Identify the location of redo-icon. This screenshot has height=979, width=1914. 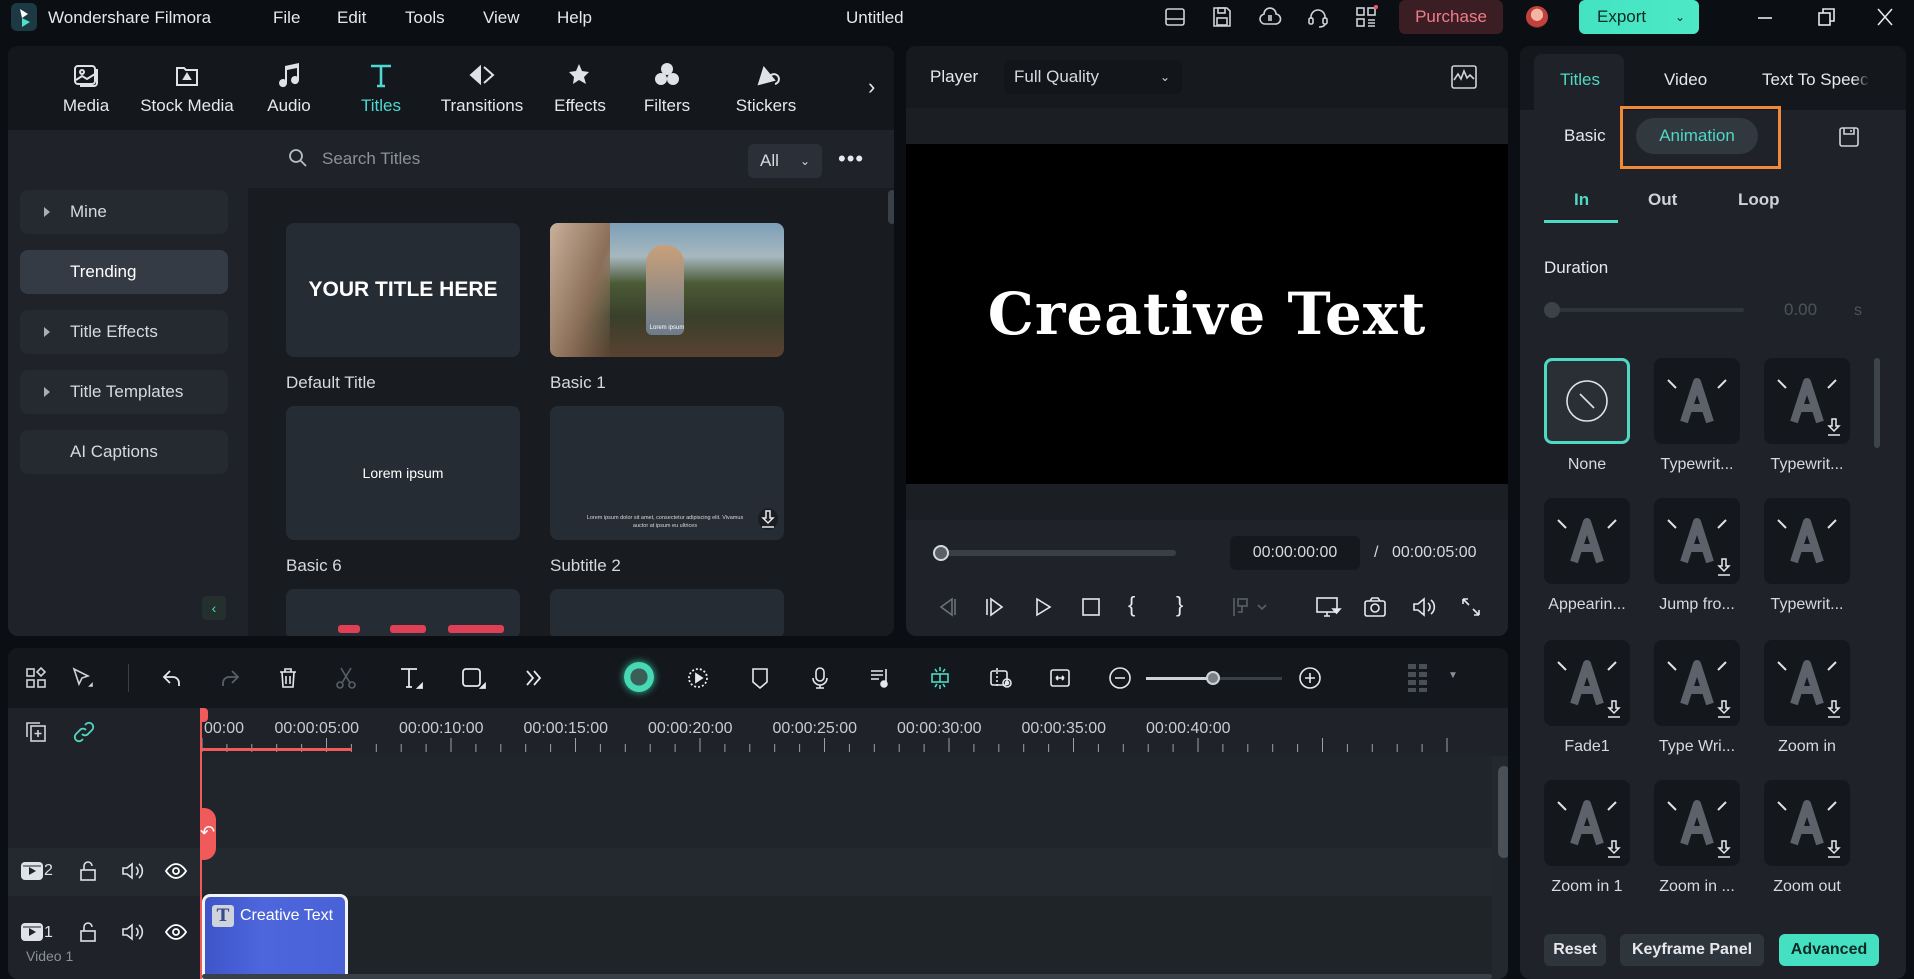
(230, 678).